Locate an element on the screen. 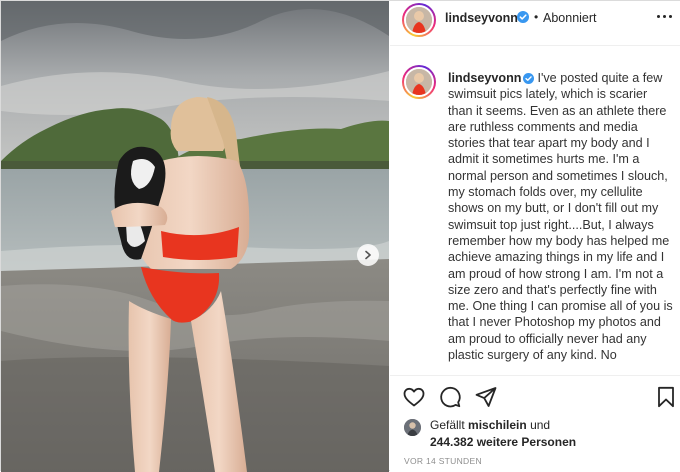 The width and height of the screenshot is (680, 472). comment-icon is located at coordinates (450, 397).